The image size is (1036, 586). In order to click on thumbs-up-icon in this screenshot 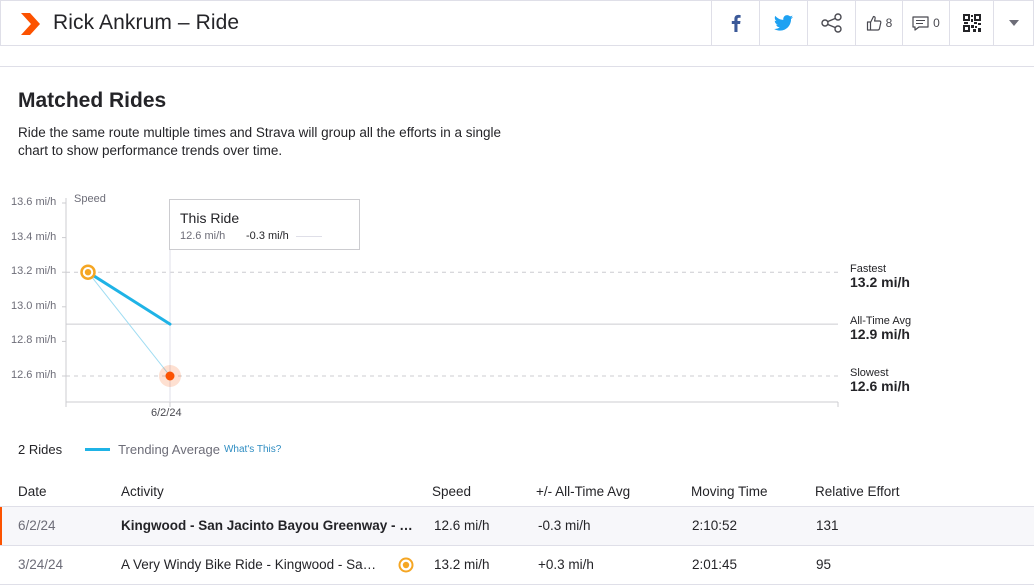, I will do `click(874, 23)`.